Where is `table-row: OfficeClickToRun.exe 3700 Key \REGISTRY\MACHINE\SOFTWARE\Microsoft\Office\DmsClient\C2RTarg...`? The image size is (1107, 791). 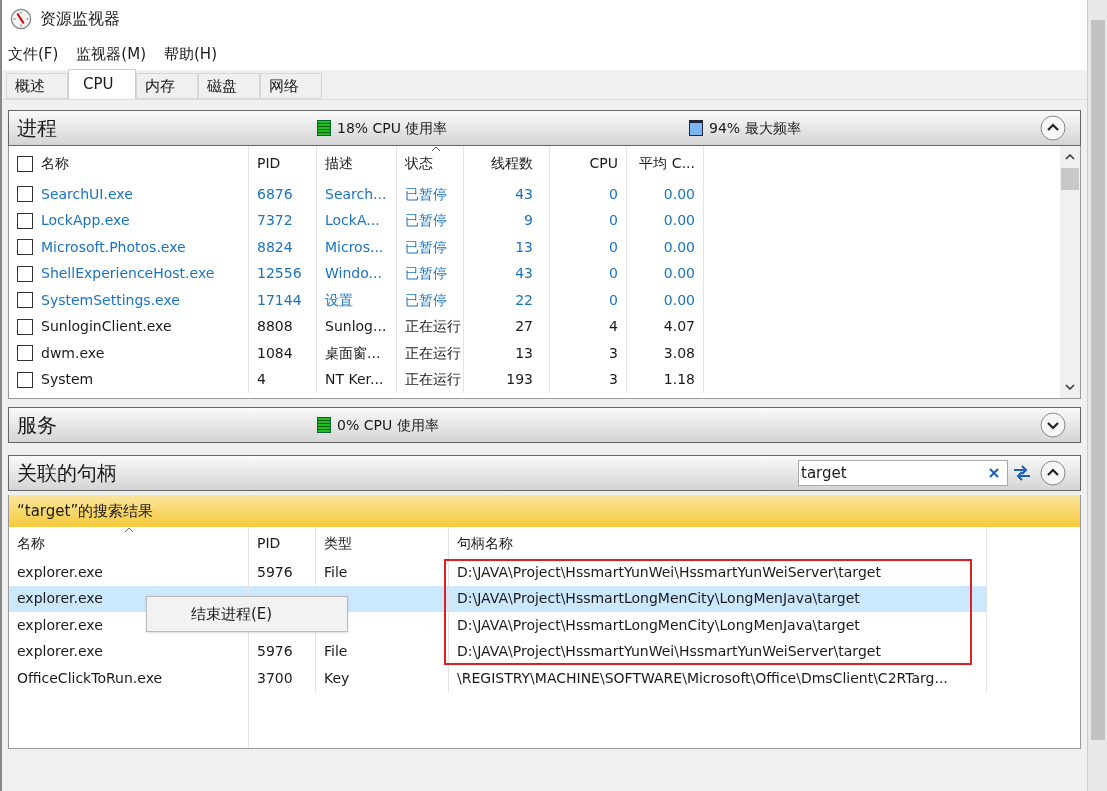 table-row: OfficeClickToRun.exe 3700 Key \REGISTRY\MACHINE\SOFTWARE\Microsoft\Office\DmsClient\C2RTarg... is located at coordinates (498, 678).